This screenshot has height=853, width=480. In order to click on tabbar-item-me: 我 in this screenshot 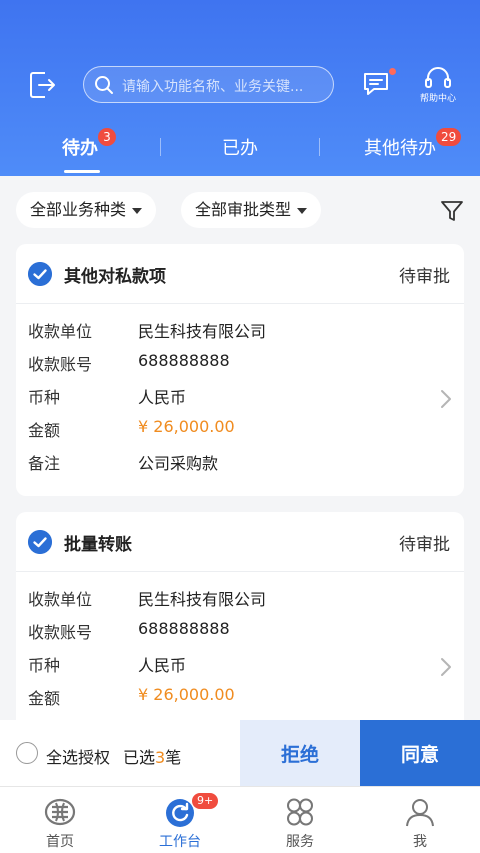, I will do `click(420, 820)`.